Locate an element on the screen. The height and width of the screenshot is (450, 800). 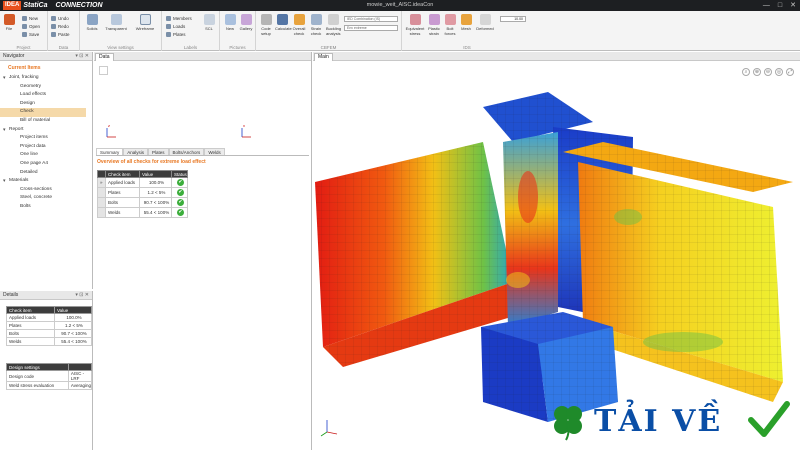
extreme-select: Env extreme is located at coordinates (371, 28).